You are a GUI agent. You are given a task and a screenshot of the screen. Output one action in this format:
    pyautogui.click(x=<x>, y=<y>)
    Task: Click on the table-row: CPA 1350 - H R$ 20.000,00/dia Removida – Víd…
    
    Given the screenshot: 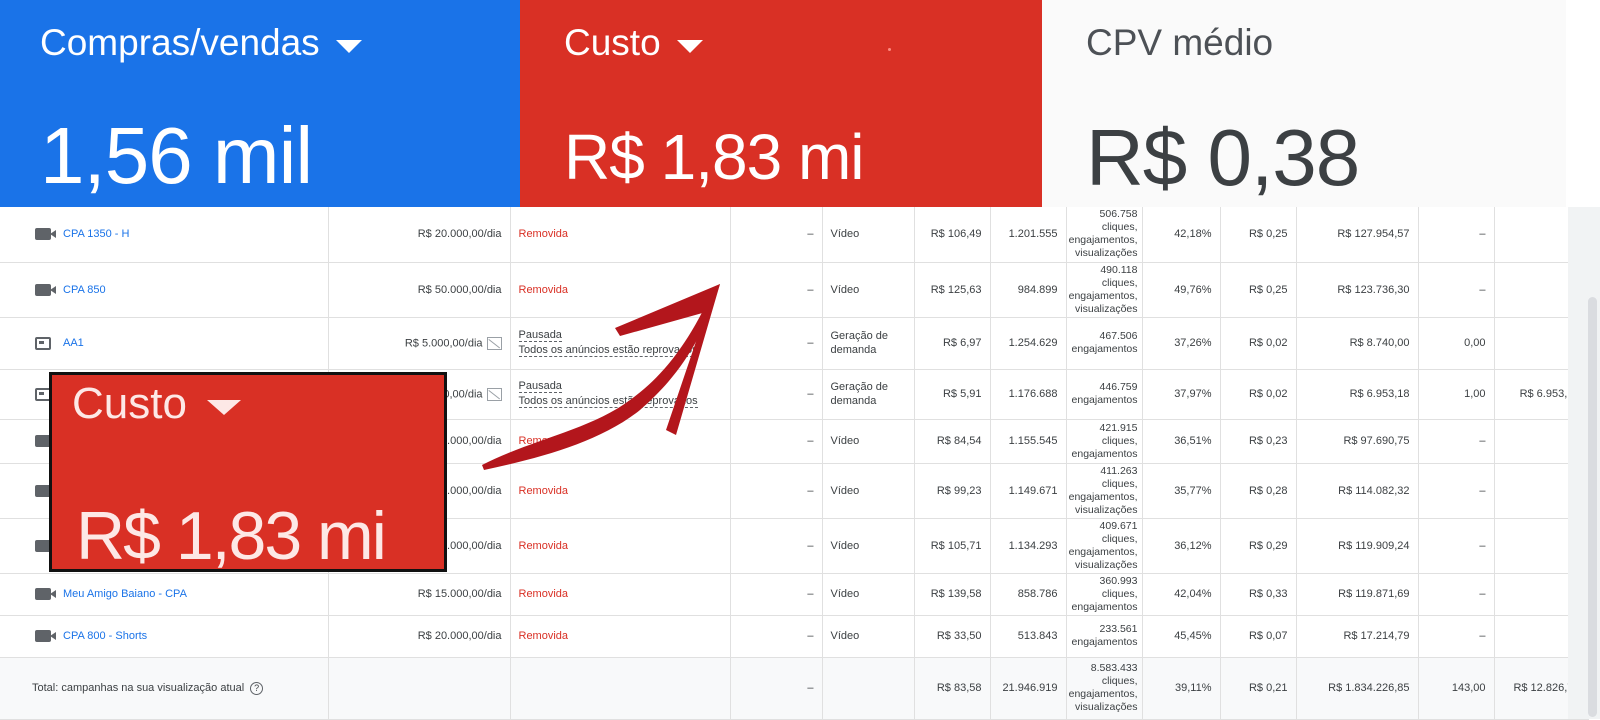 What is the action you would take?
    pyautogui.click(x=794, y=235)
    